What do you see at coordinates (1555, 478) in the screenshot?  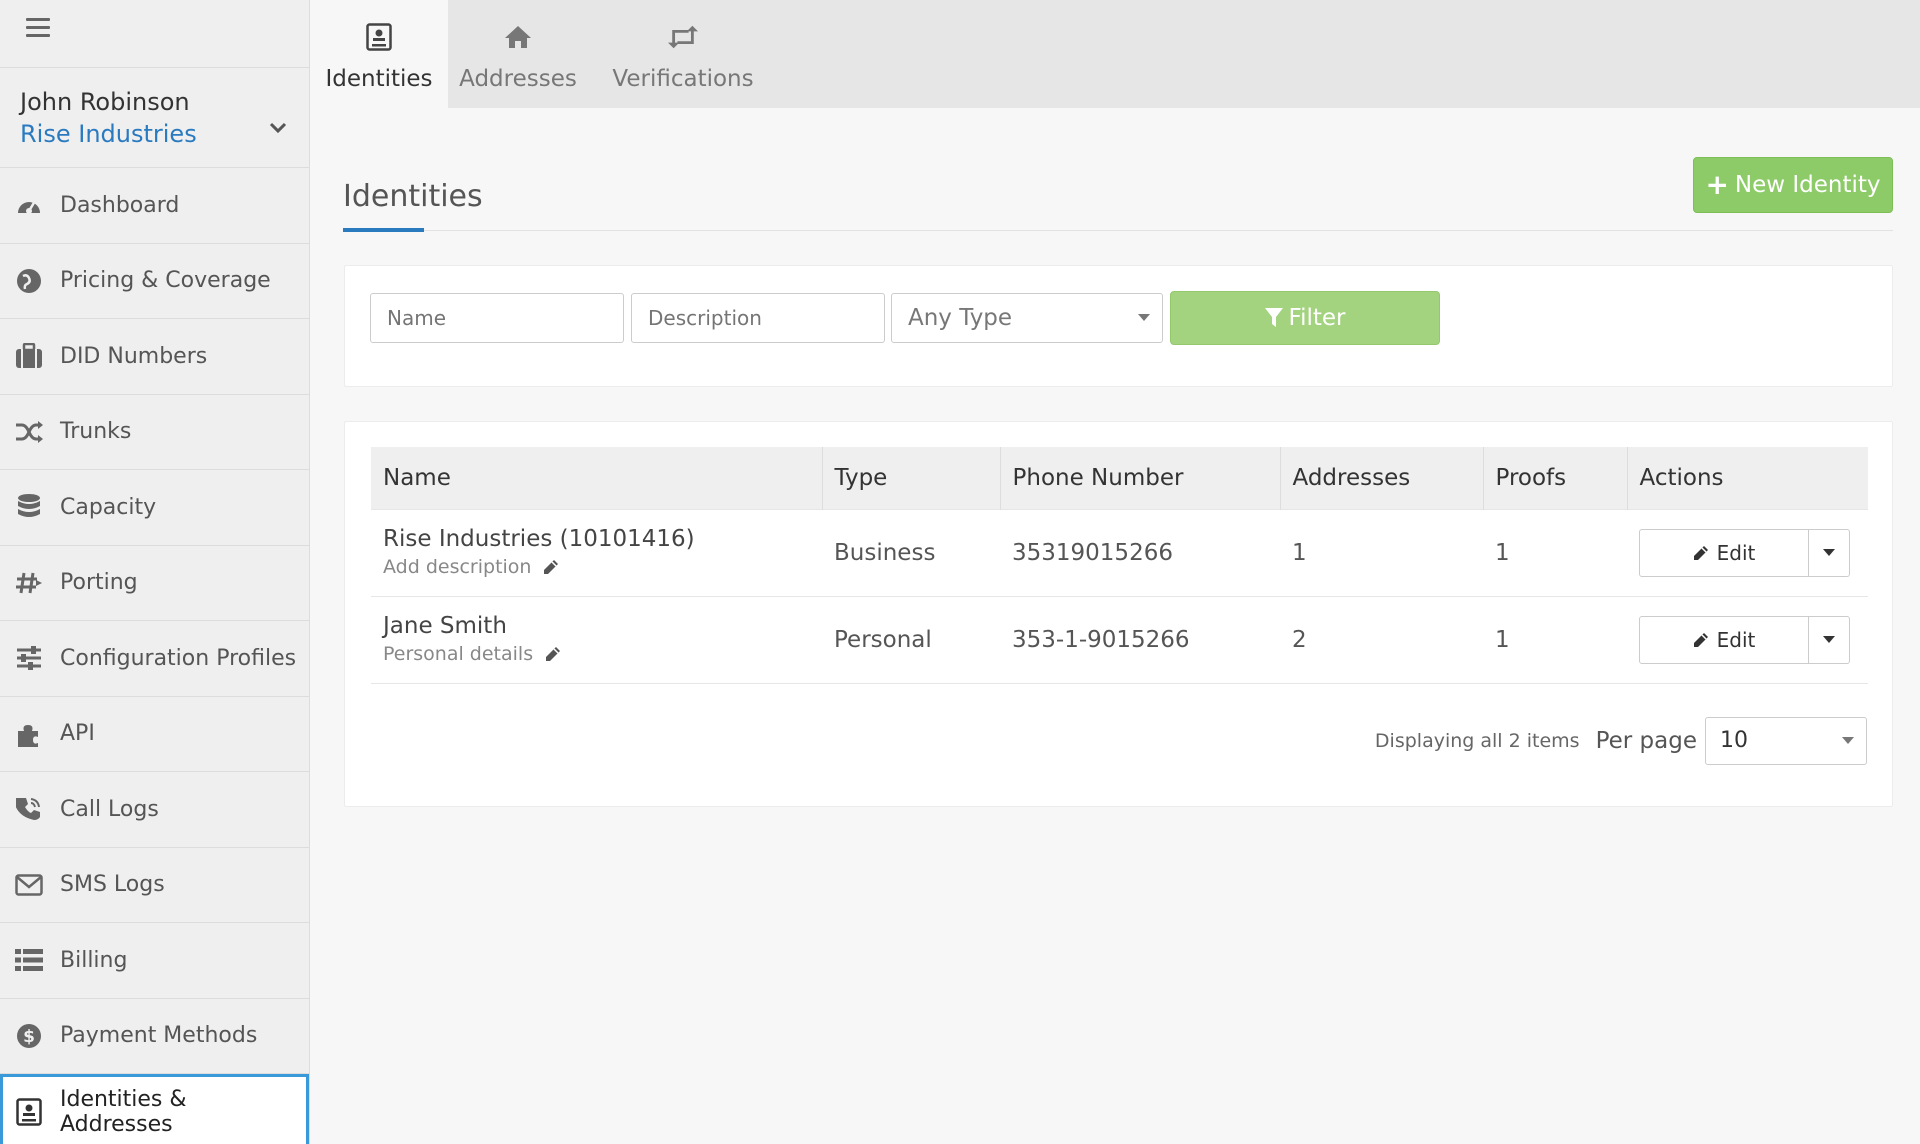 I see `column-header-proofs: Proofs` at bounding box center [1555, 478].